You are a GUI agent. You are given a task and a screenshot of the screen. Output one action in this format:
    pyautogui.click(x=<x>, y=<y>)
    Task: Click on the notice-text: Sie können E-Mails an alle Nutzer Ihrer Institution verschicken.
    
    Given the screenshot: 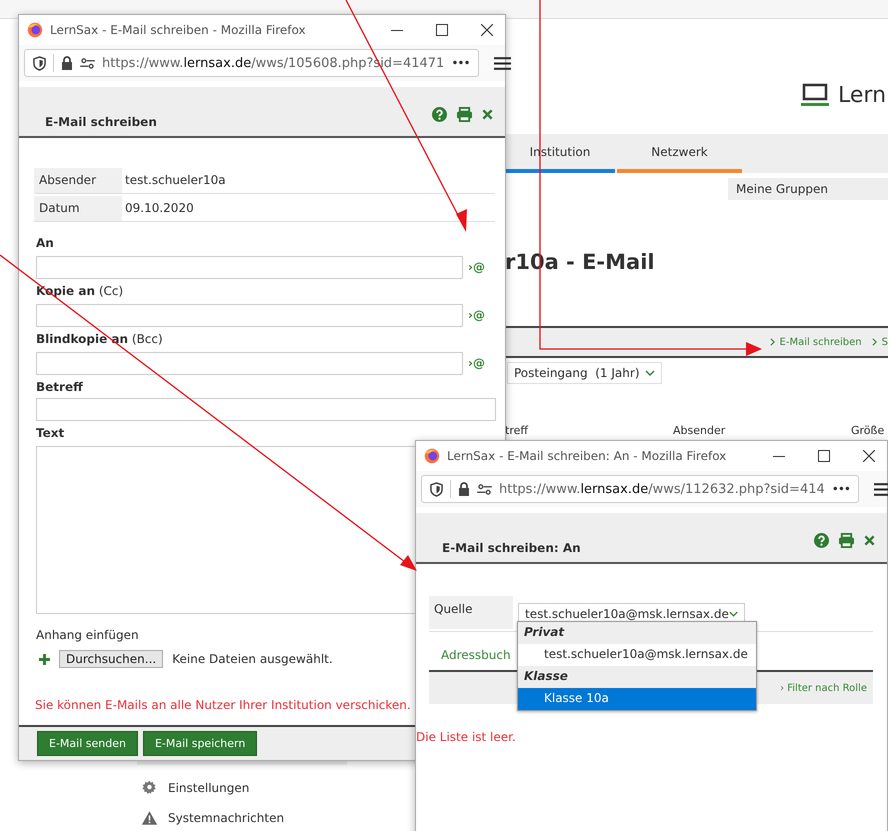 What is the action you would take?
    pyautogui.click(x=223, y=705)
    